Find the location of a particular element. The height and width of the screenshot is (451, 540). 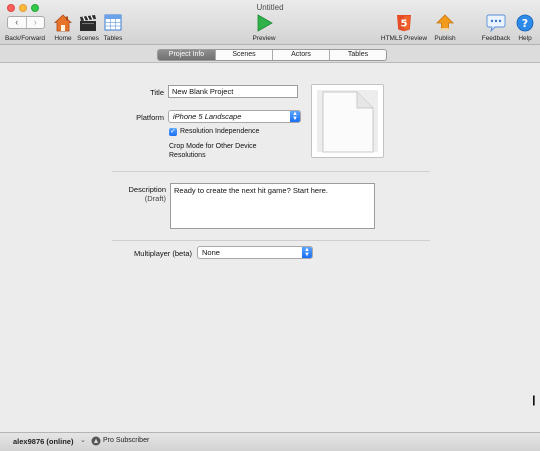

clapperboard-icon is located at coordinates (88, 23).